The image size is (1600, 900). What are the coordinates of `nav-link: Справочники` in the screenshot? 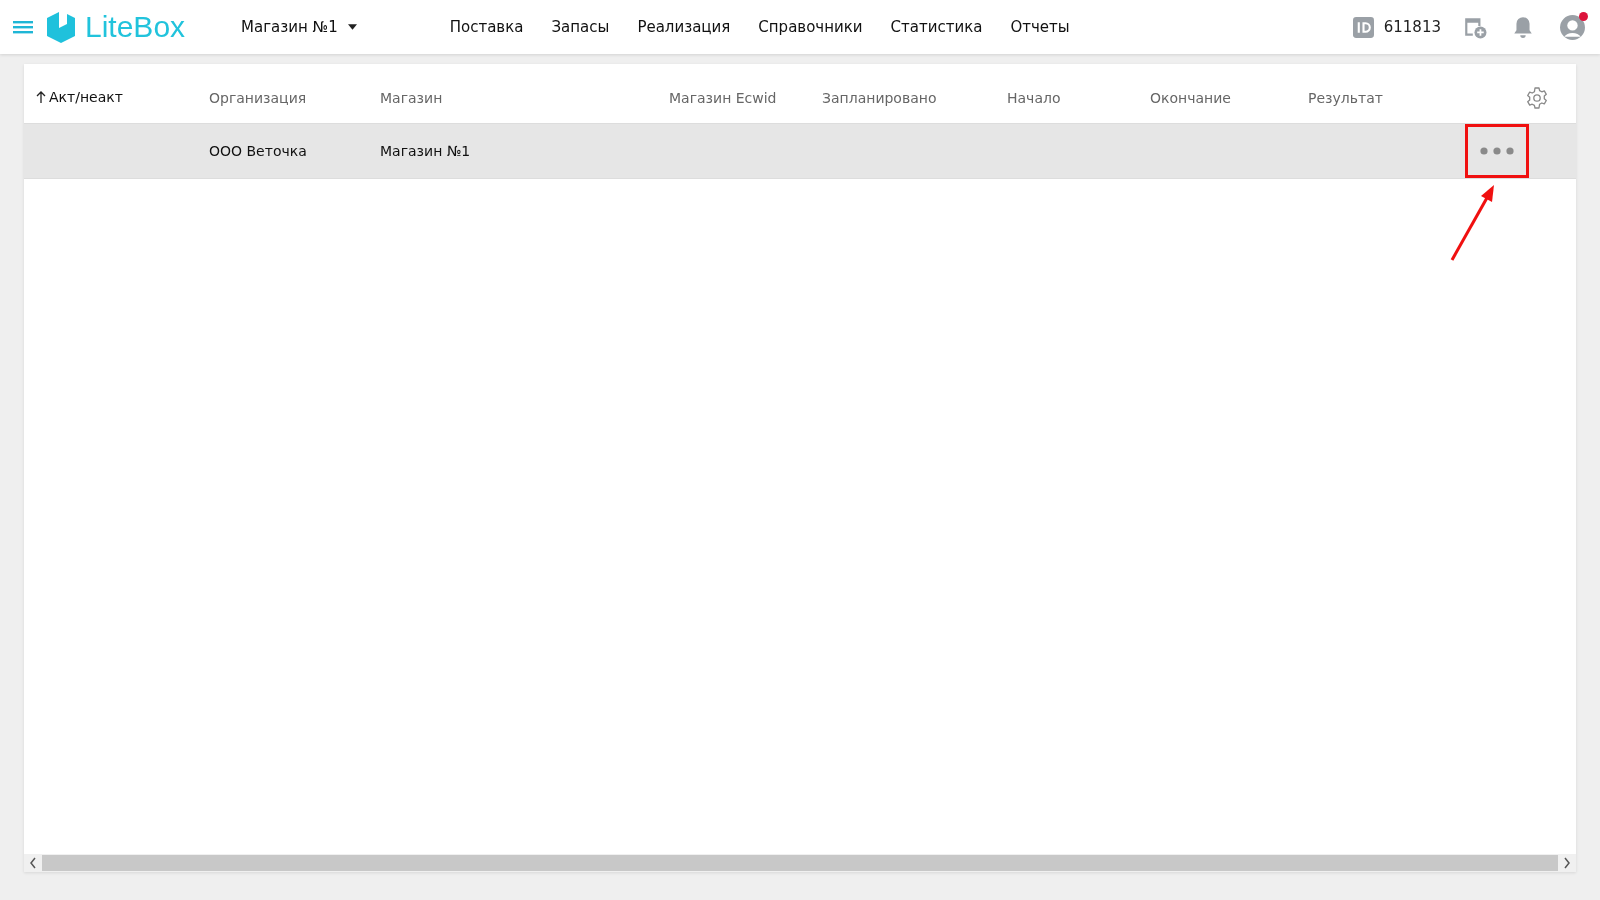 It's located at (810, 27).